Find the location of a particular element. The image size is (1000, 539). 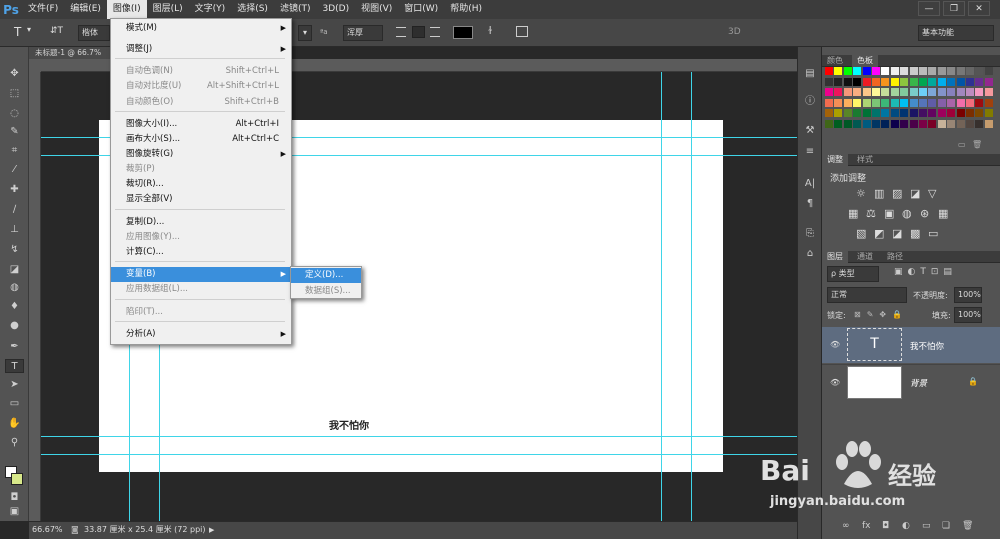

layers-toolbar-icon: 🗑 is located at coordinates (967, 526).